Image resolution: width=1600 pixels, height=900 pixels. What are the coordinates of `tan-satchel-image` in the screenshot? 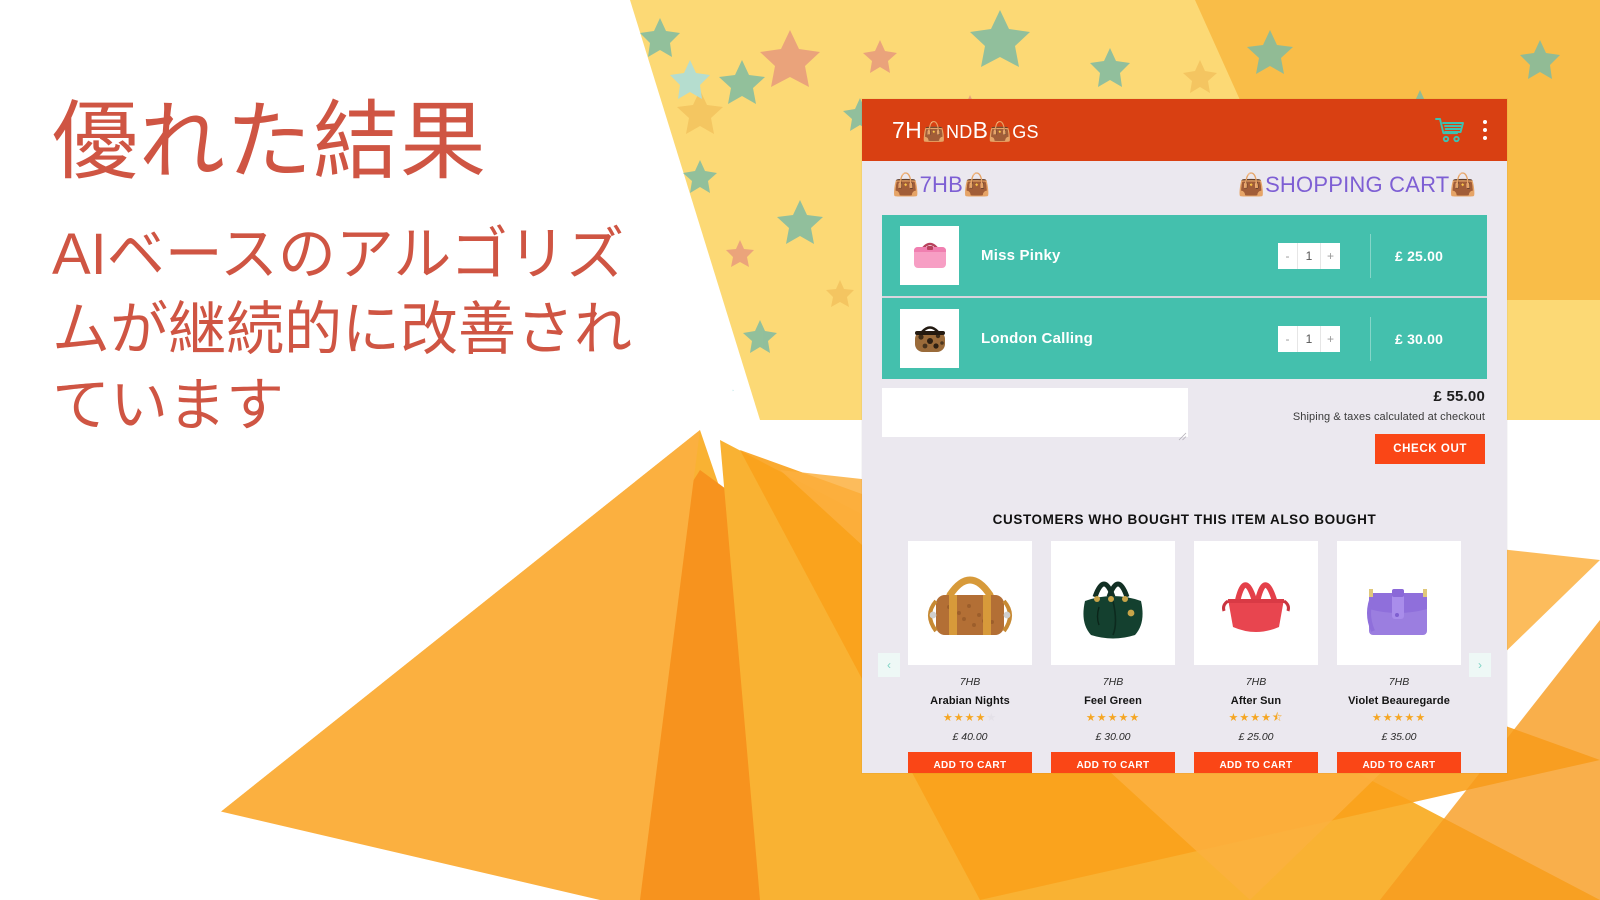 It's located at (970, 603).